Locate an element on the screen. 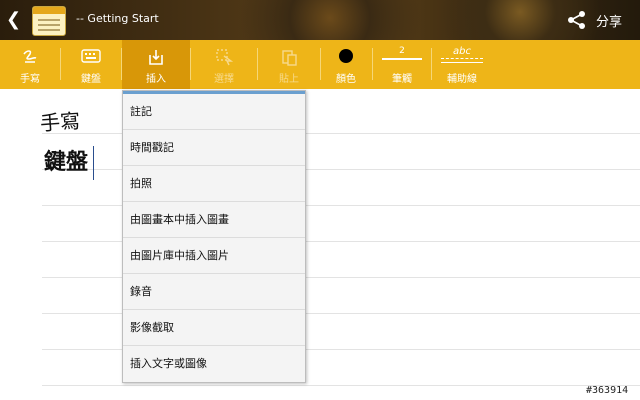  menu-item-record-audio: 錄音 is located at coordinates (214, 292).